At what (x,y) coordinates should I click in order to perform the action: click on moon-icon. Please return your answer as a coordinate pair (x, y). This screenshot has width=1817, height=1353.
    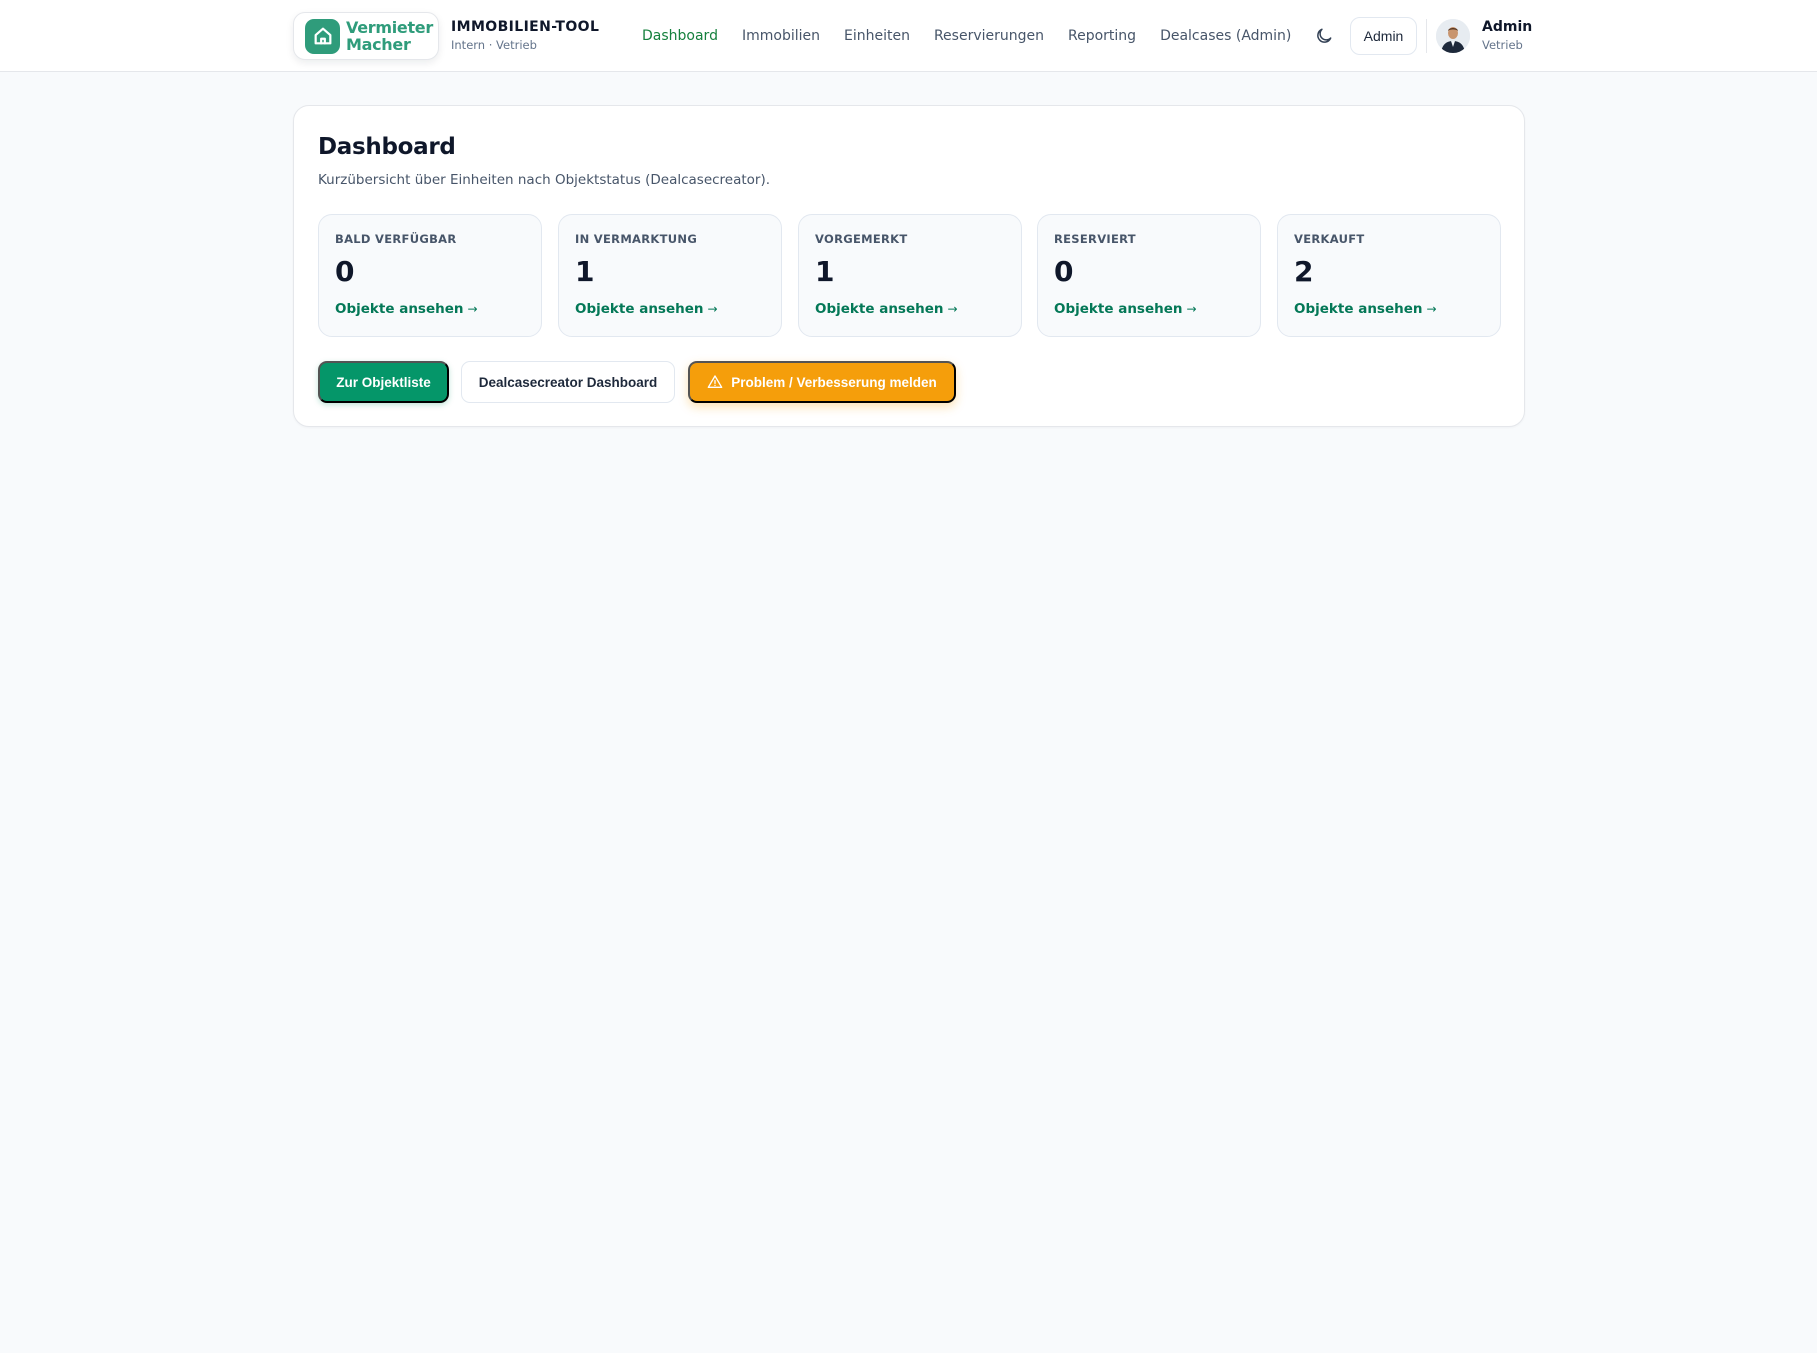
    Looking at the image, I should click on (1324, 36).